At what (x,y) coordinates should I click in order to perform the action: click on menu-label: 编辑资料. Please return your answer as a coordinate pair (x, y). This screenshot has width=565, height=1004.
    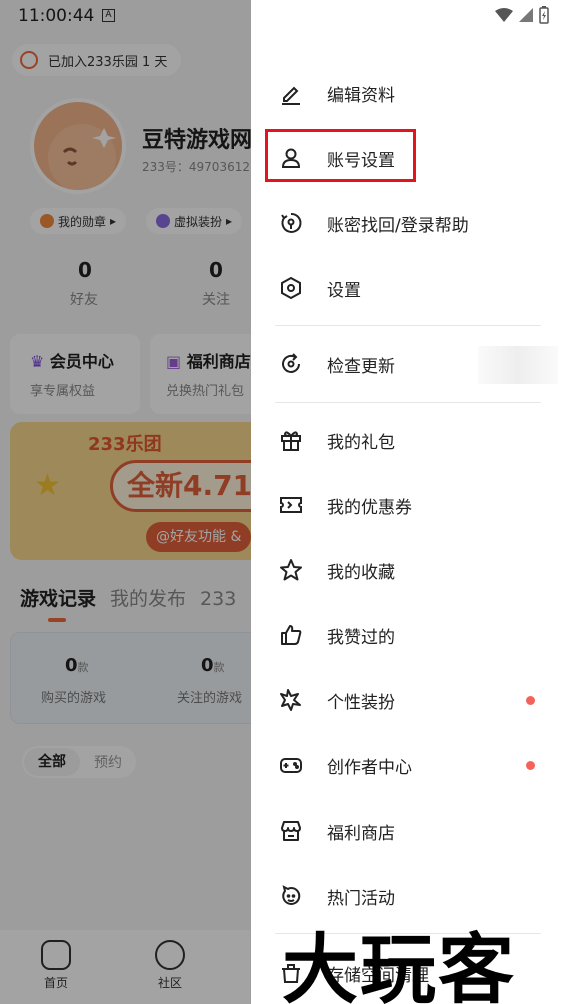
    Looking at the image, I should click on (361, 95).